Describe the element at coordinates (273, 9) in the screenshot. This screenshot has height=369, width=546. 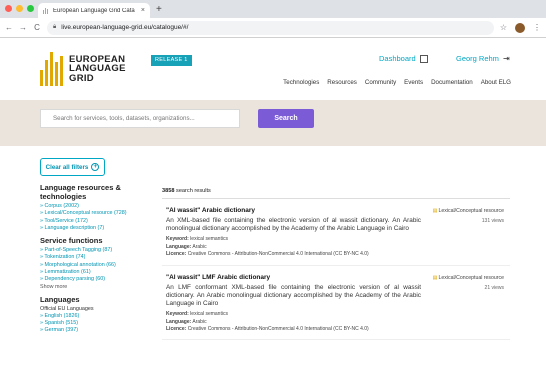
I see `tab-bar: European Language Grid Cata × +` at that location.